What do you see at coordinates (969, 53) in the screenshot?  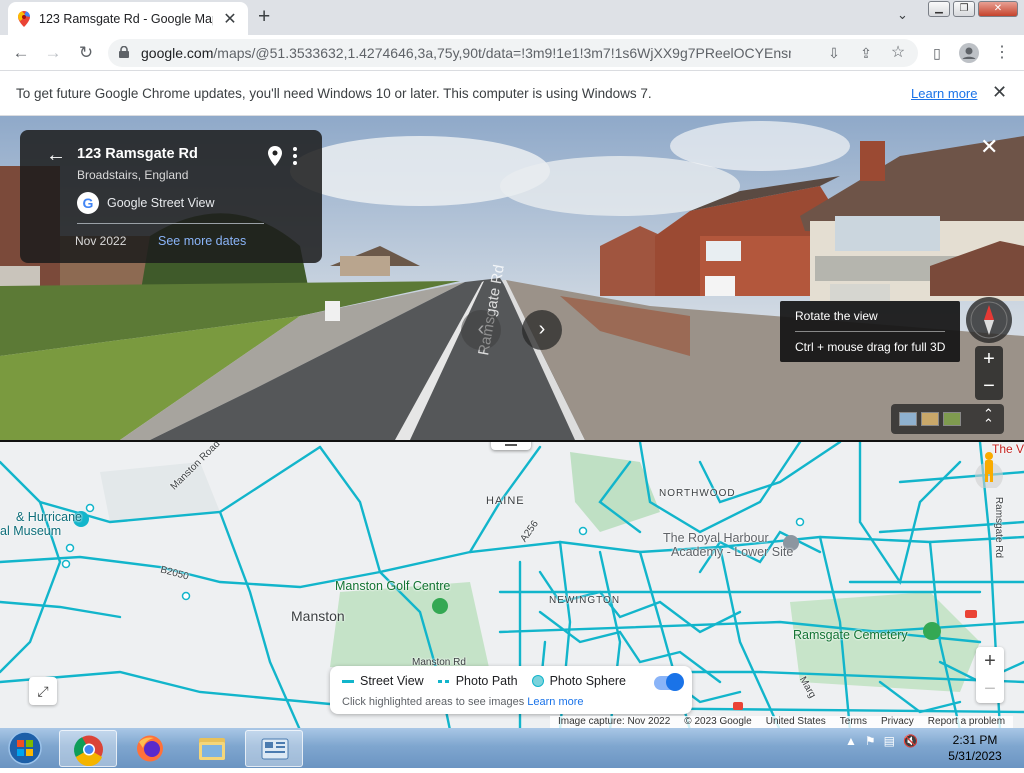 I see `profile-icon` at bounding box center [969, 53].